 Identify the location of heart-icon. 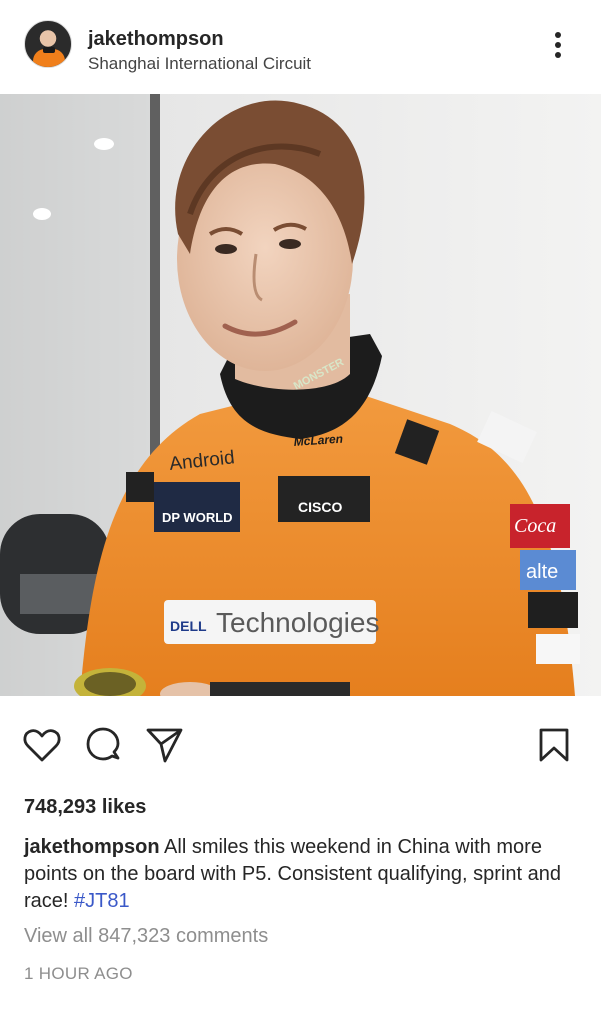
(42, 747).